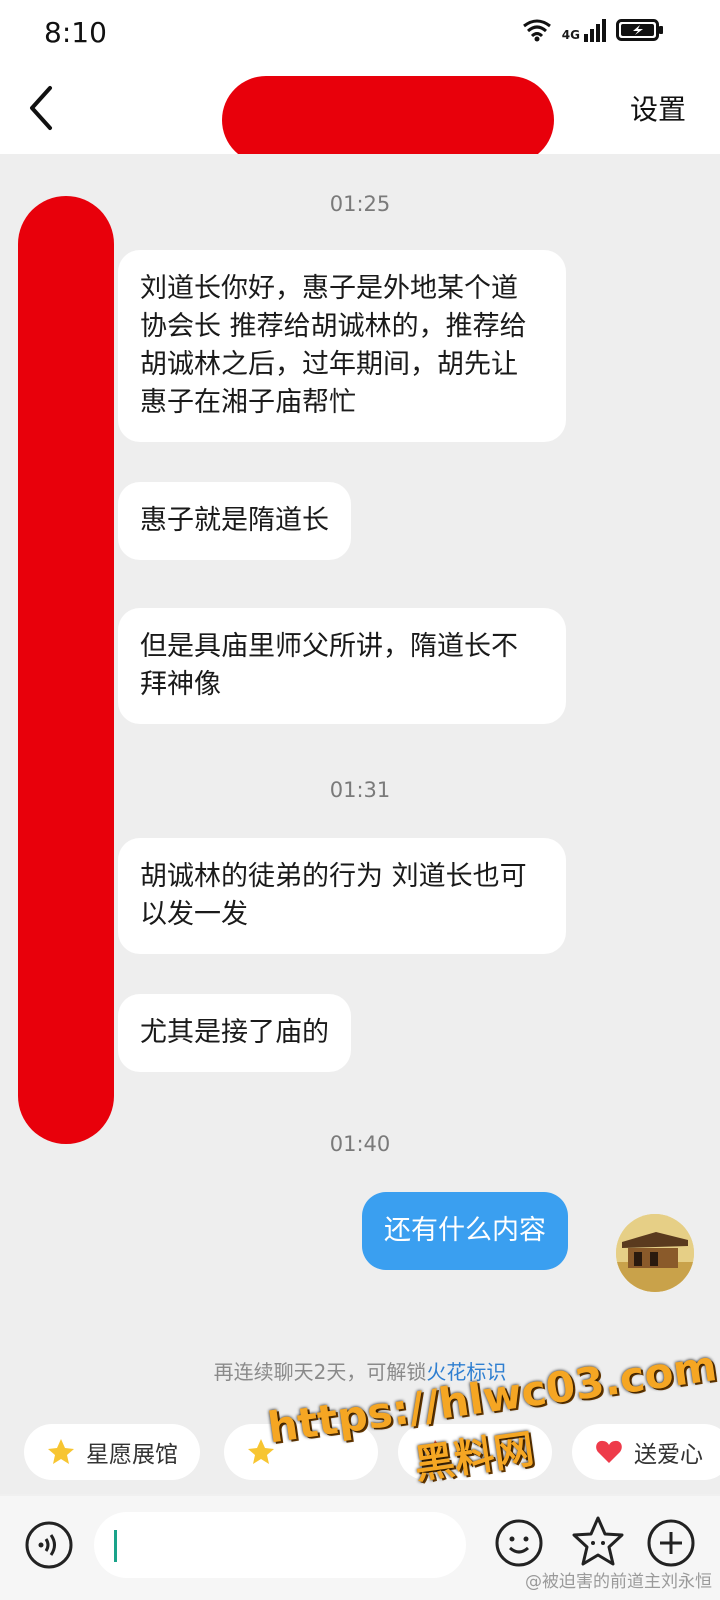 The height and width of the screenshot is (1600, 720). What do you see at coordinates (388, 120) in the screenshot?
I see `title-redaction` at bounding box center [388, 120].